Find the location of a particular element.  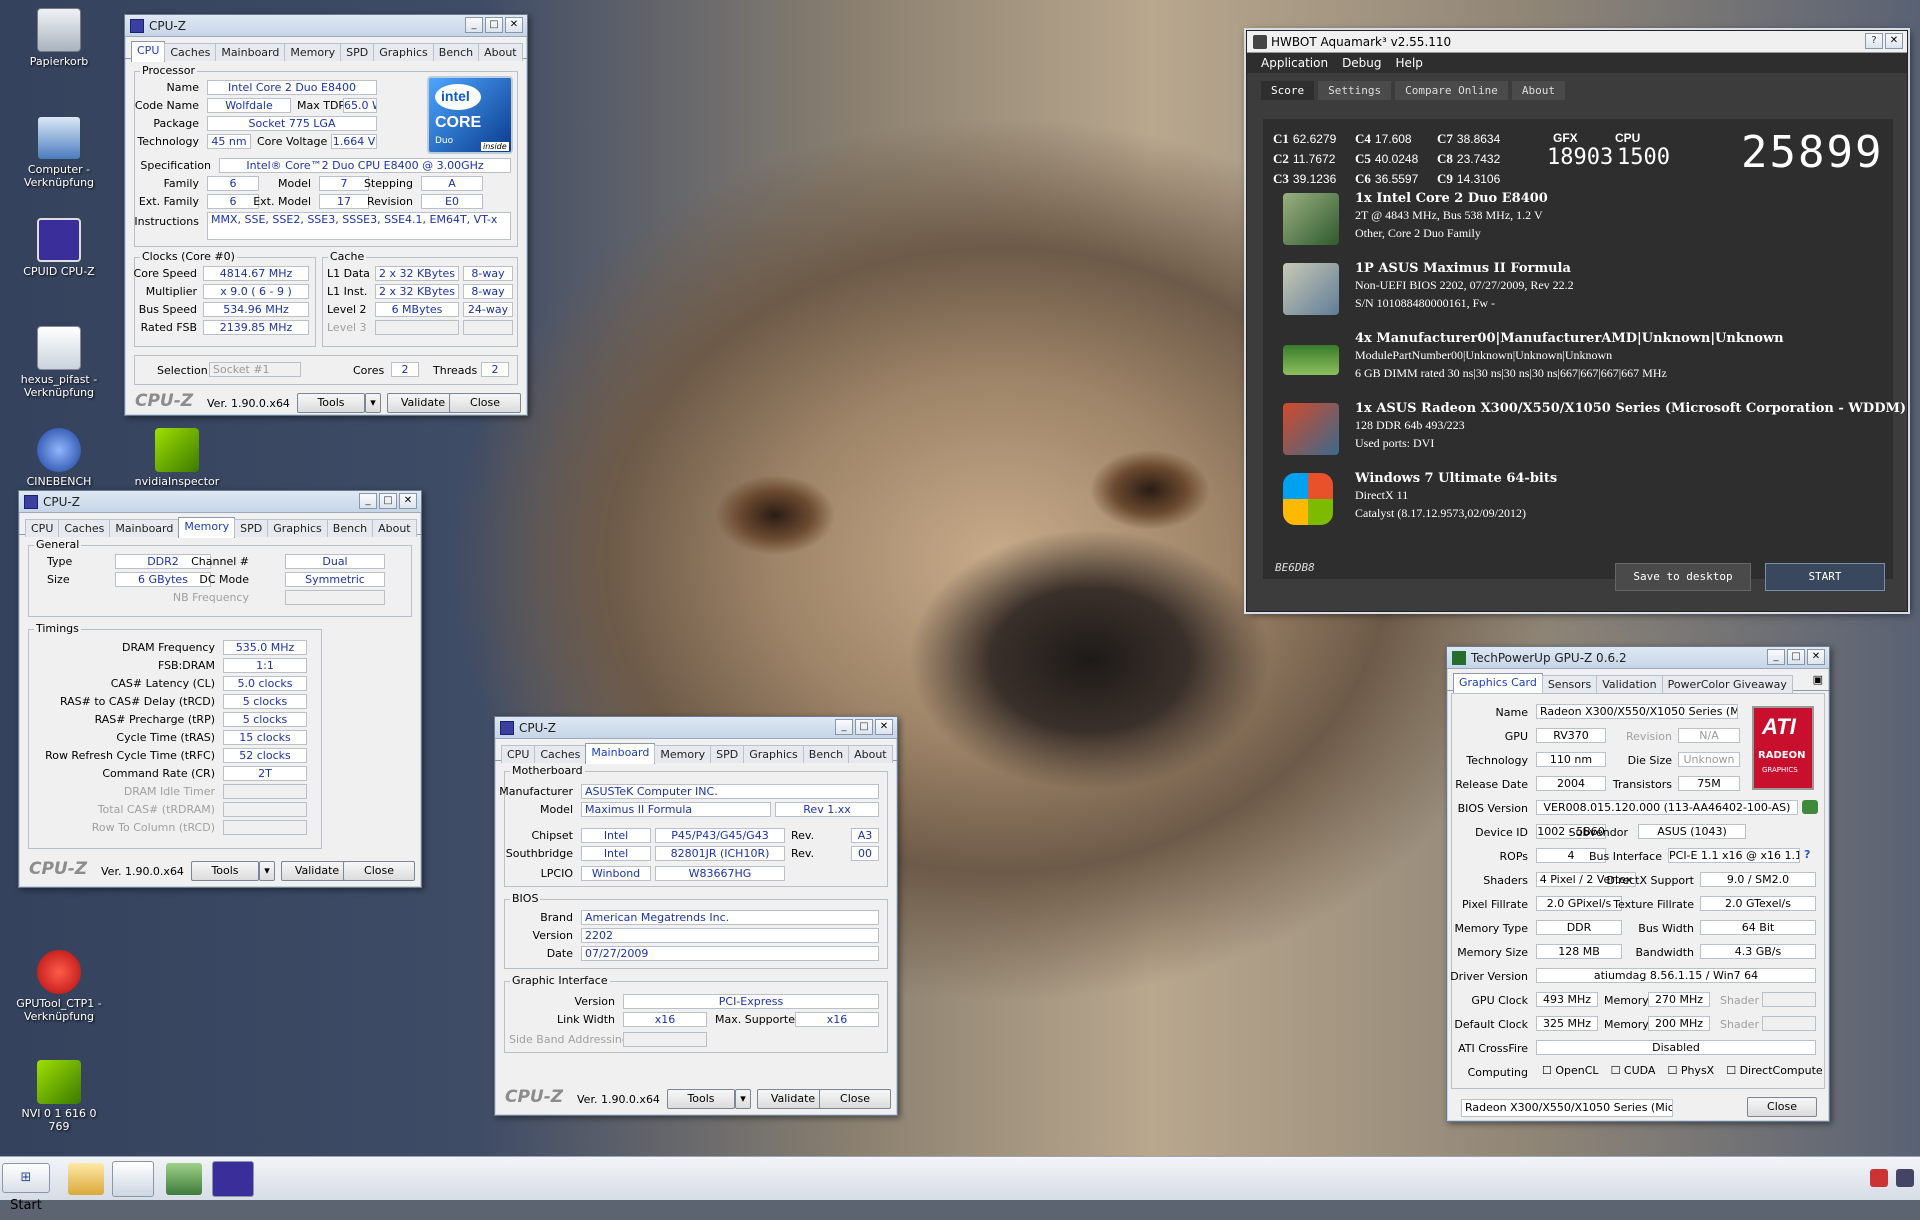

opencl-checkbox: ☐ OpenCL is located at coordinates (1570, 1070).